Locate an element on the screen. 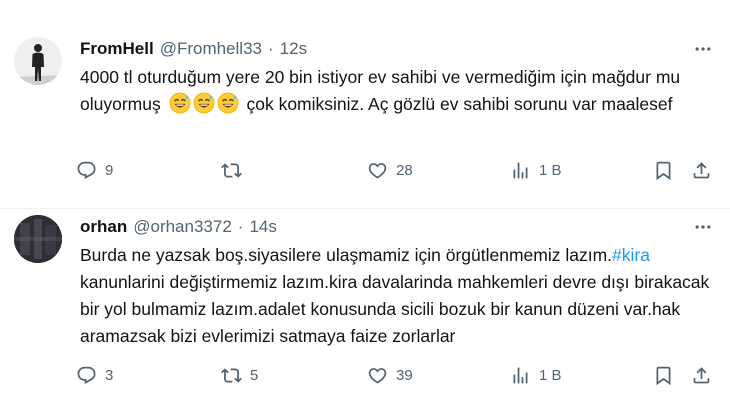 Image resolution: width=730 pixels, height=420 pixels. user-handle: @Fromhell33 is located at coordinates (211, 49).